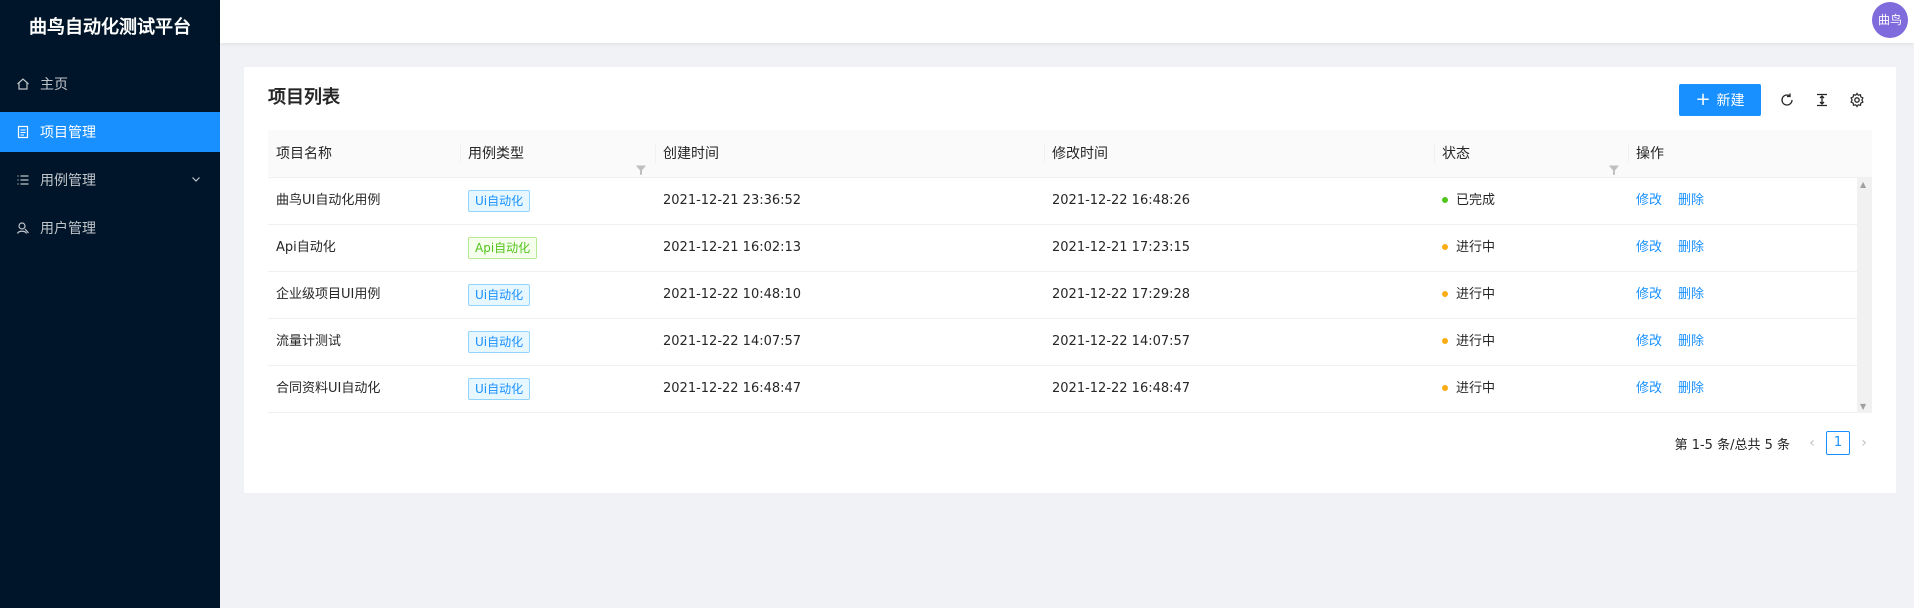  What do you see at coordinates (309, 341) in the screenshot?
I see `cell-project-name: 流量计测试` at bounding box center [309, 341].